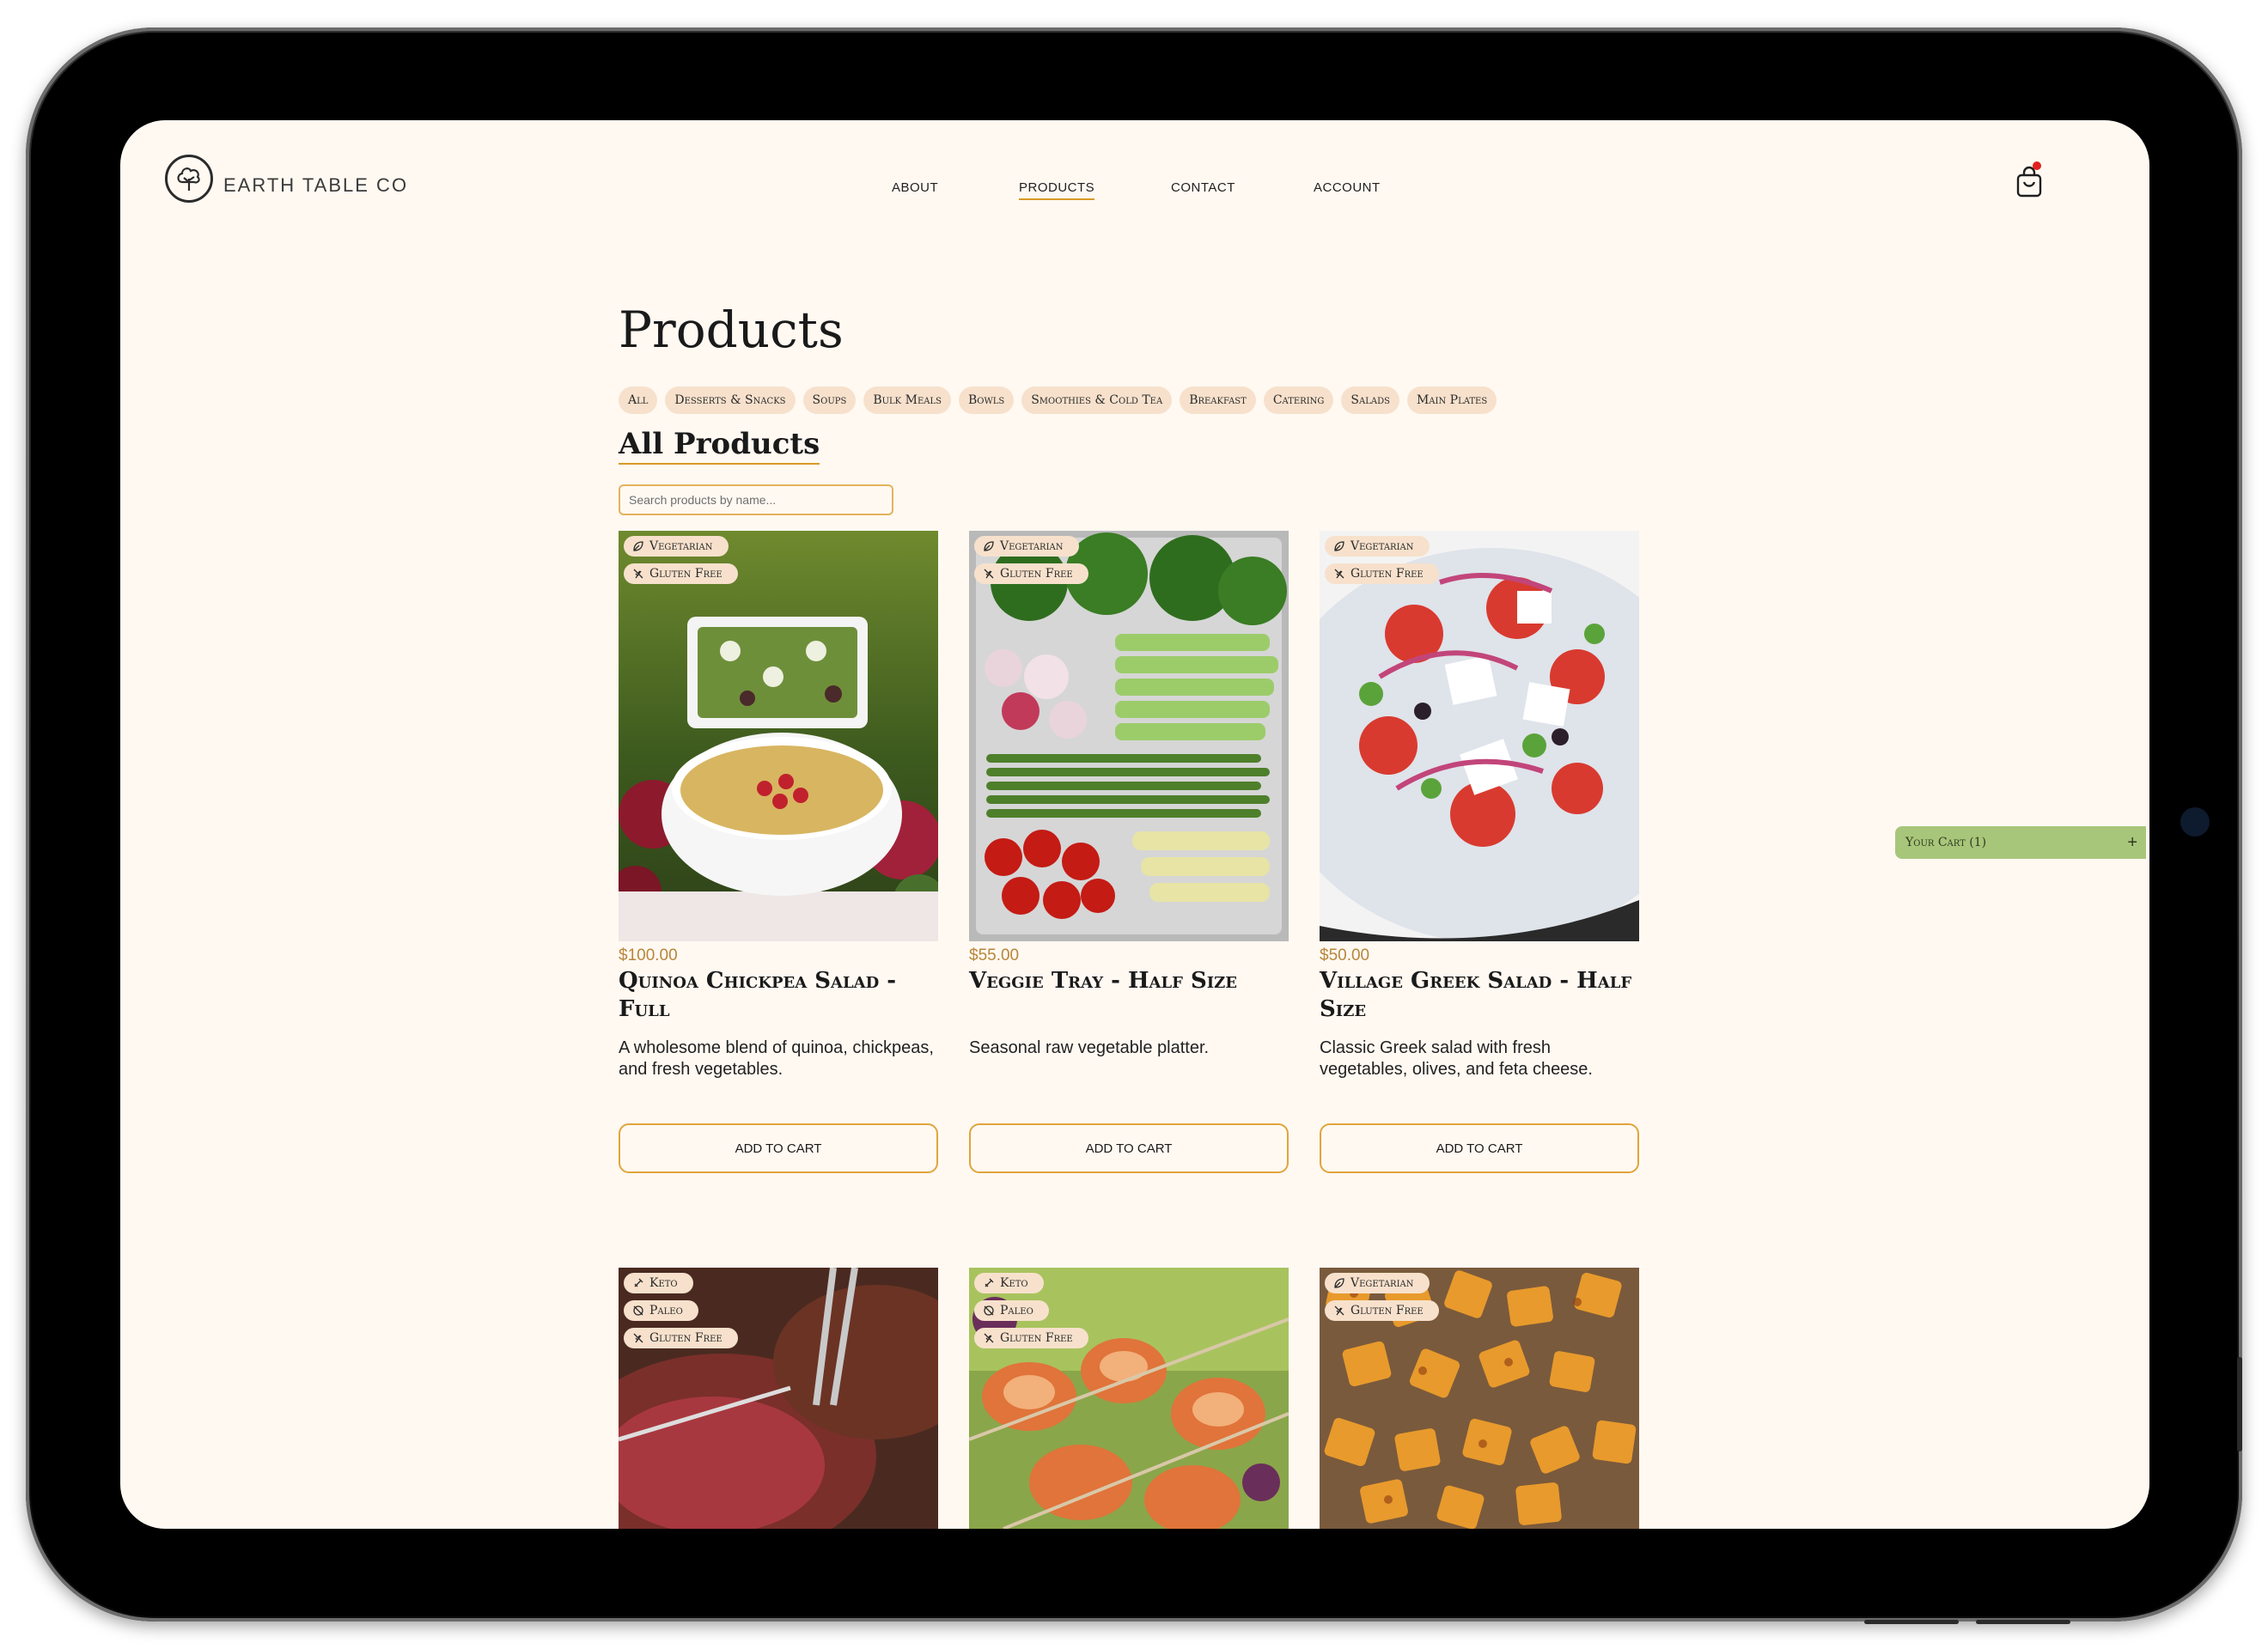 Image resolution: width=2268 pixels, height=1649 pixels. Describe the element at coordinates (1097, 400) in the screenshot. I see `category-chip-smoothies-cold-tea: Smoothies & Cold Tea` at that location.